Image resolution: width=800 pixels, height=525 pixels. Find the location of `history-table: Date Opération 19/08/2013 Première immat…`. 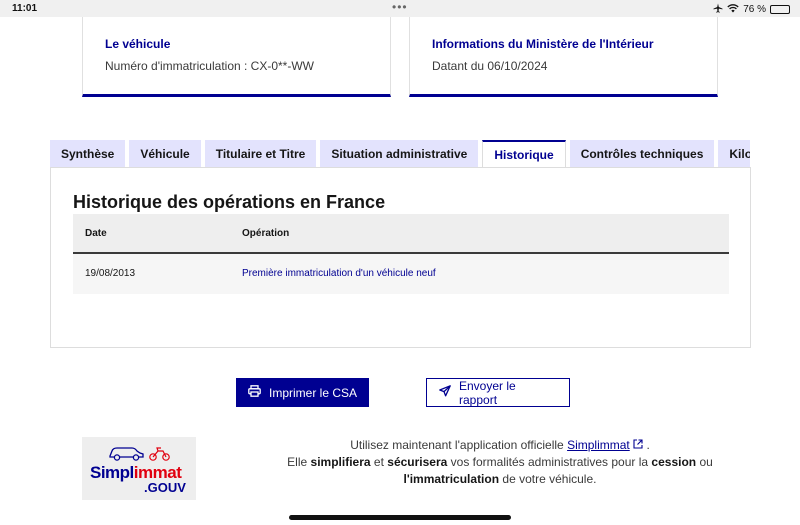

history-table: Date Opération 19/08/2013 Première immat… is located at coordinates (401, 254).